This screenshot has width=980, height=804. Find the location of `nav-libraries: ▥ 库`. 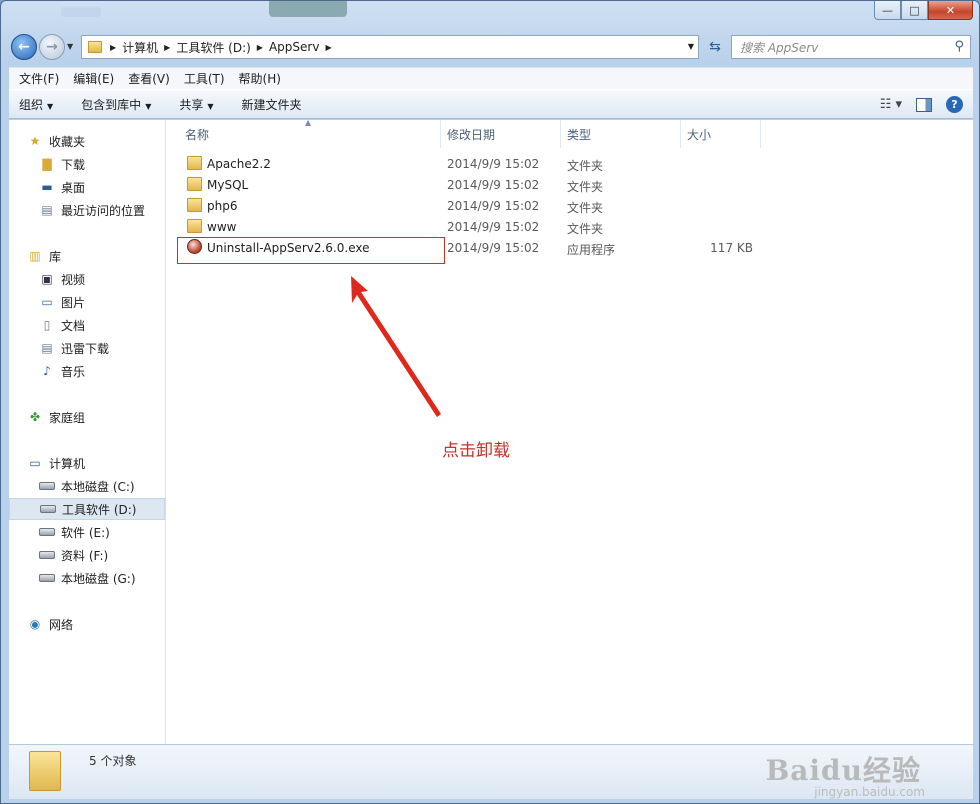

nav-libraries: ▥ 库 is located at coordinates (87, 256).